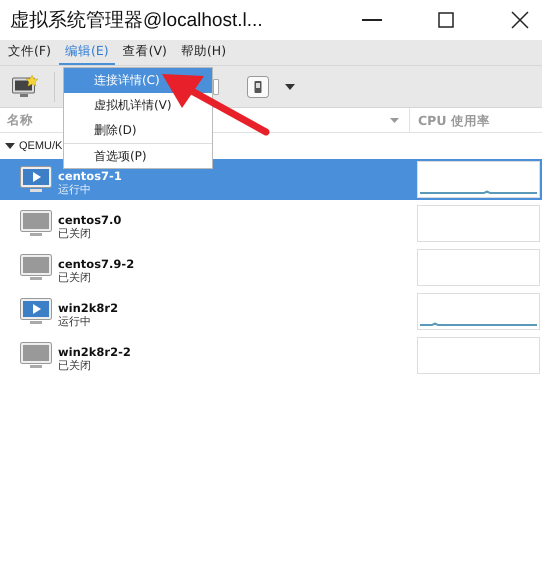 This screenshot has height=585, width=542. I want to click on vm-name: win2k8r2-2, so click(95, 351).